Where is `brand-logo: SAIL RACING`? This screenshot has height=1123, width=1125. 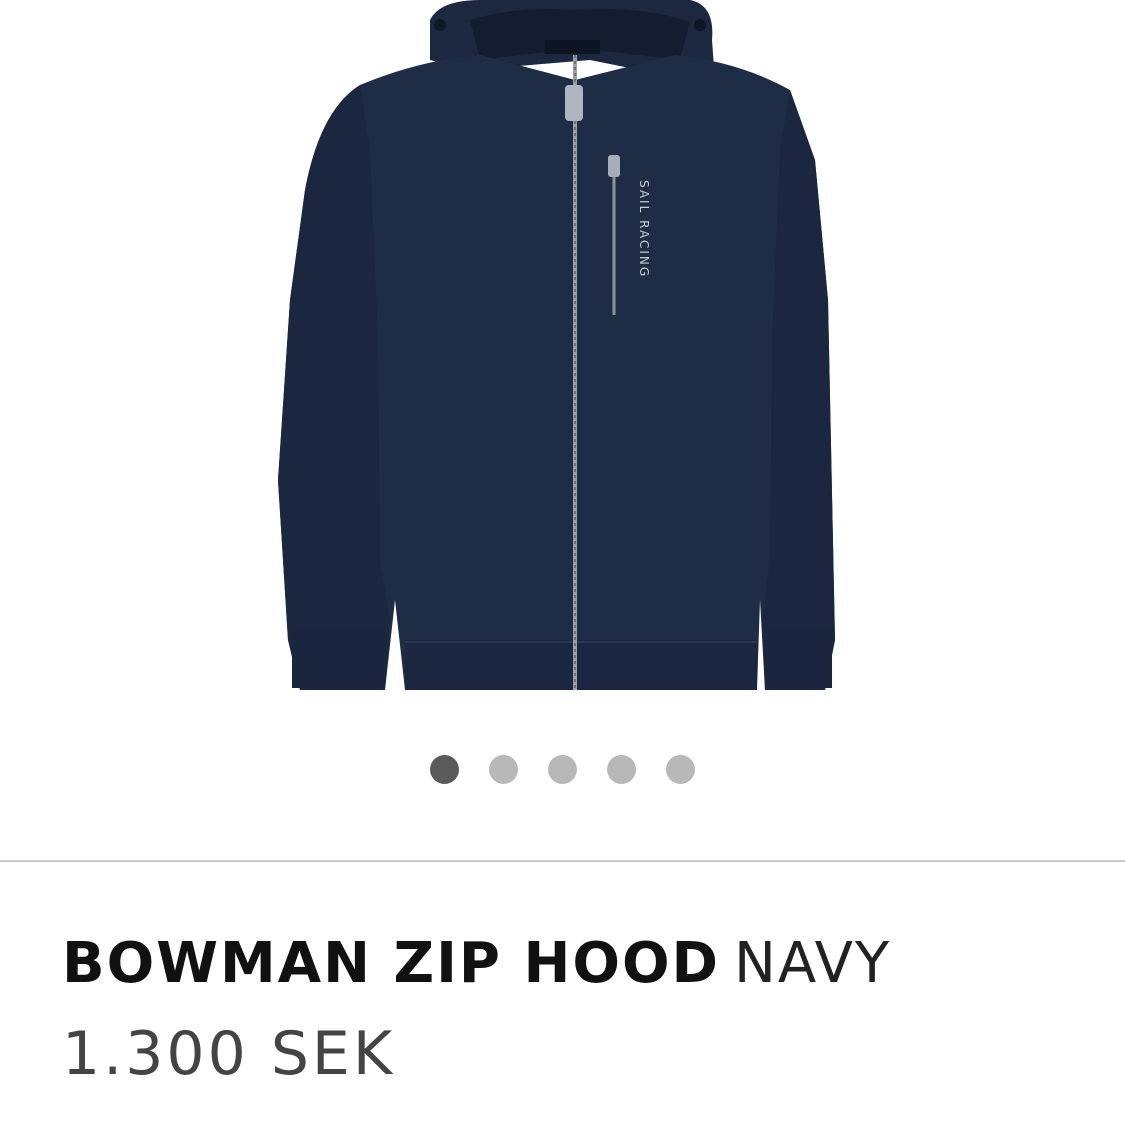
brand-logo: SAIL RACING is located at coordinates (644, 229).